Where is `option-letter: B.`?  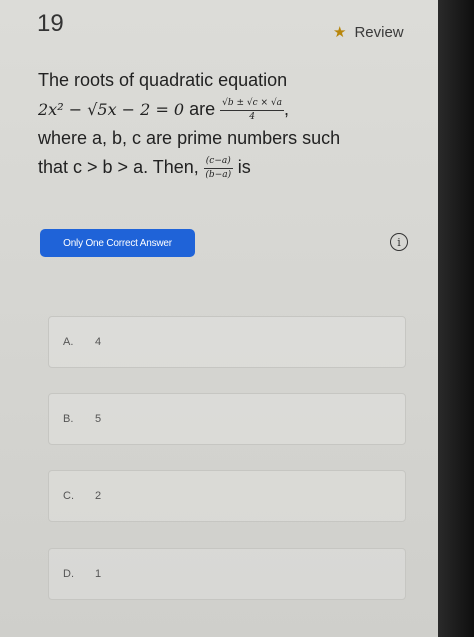 option-letter: B. is located at coordinates (68, 419).